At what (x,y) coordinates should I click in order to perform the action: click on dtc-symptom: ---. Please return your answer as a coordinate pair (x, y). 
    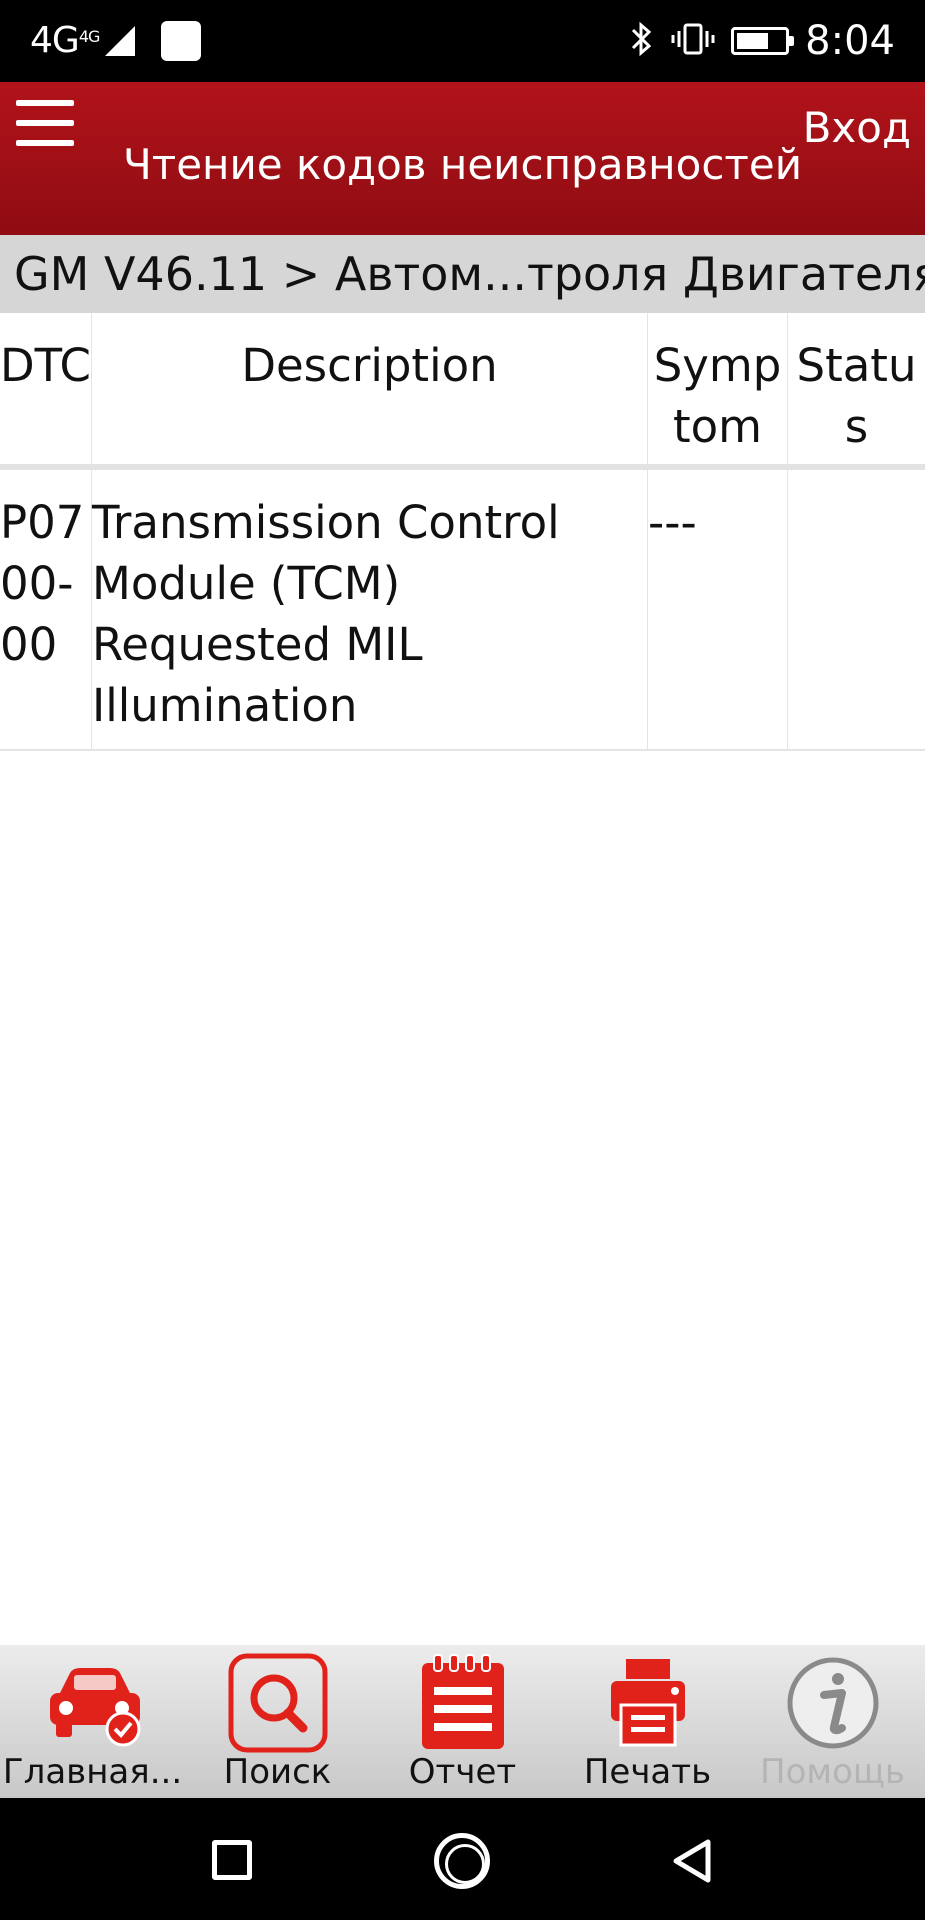
    Looking at the image, I should click on (718, 609).